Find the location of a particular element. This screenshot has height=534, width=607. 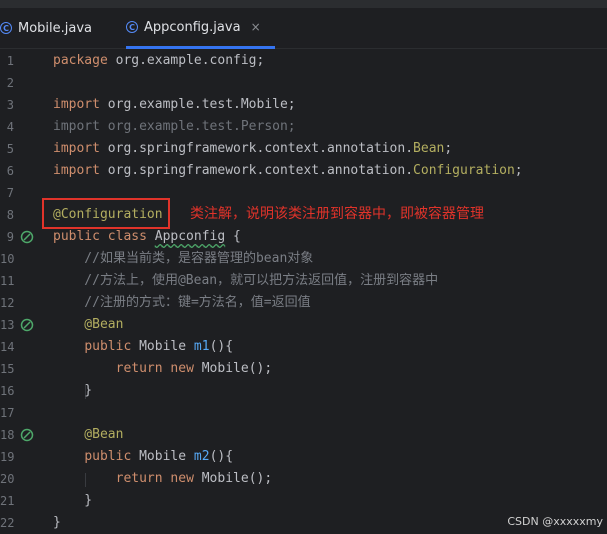

editor-tab-bar: C Mobile.java C Appconfig.java × is located at coordinates (303, 28).